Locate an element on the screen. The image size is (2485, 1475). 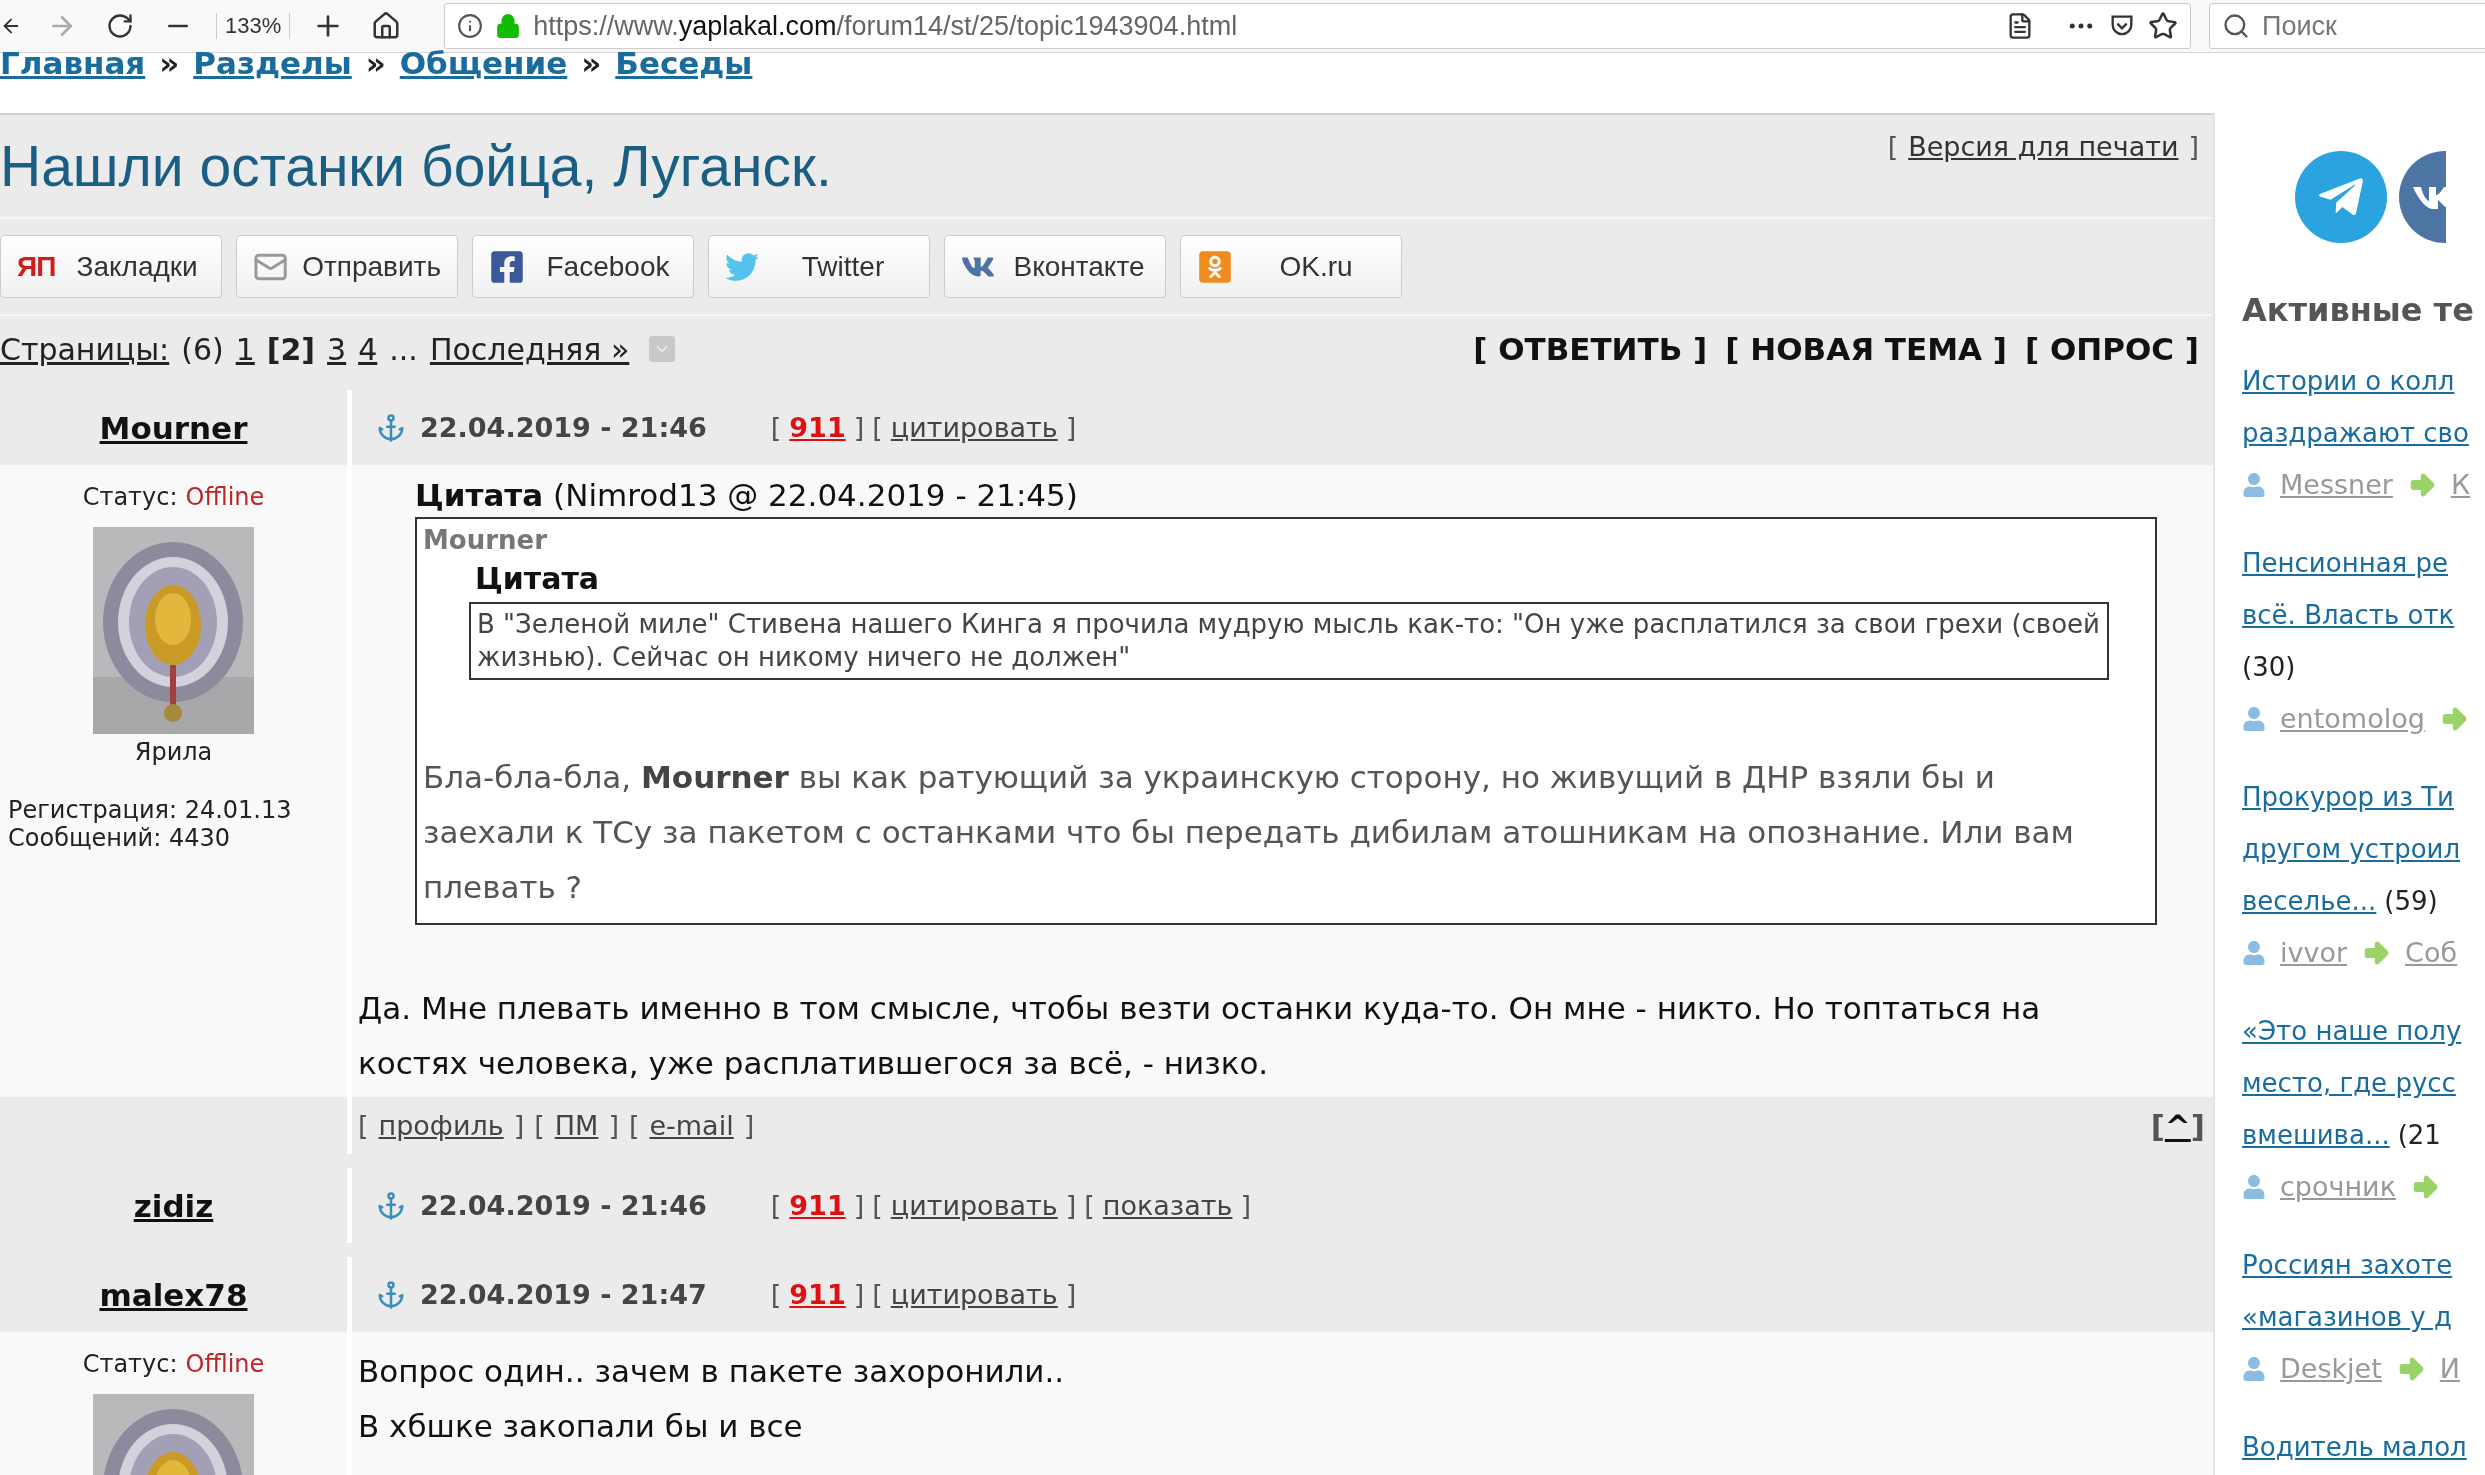
top-link: ^ is located at coordinates (2177, 1125).